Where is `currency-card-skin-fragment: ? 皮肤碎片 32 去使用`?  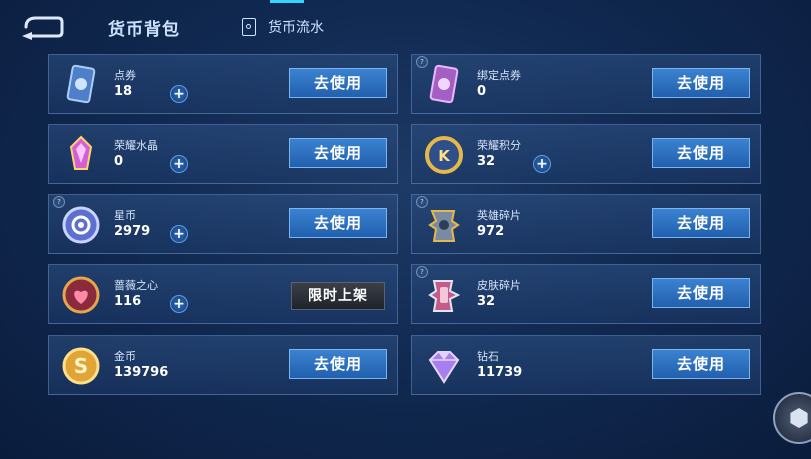 currency-card-skin-fragment: ? 皮肤碎片 32 去使用 is located at coordinates (586, 294).